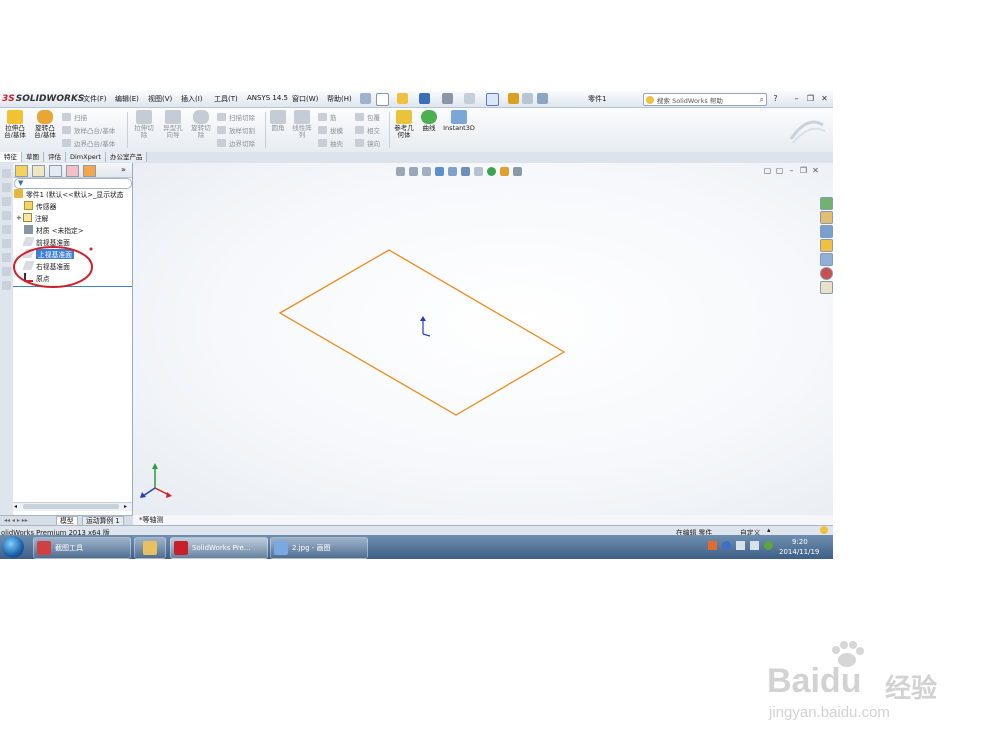 Image resolution: width=1000 pixels, height=750 pixels. I want to click on volume-icon, so click(754, 545).